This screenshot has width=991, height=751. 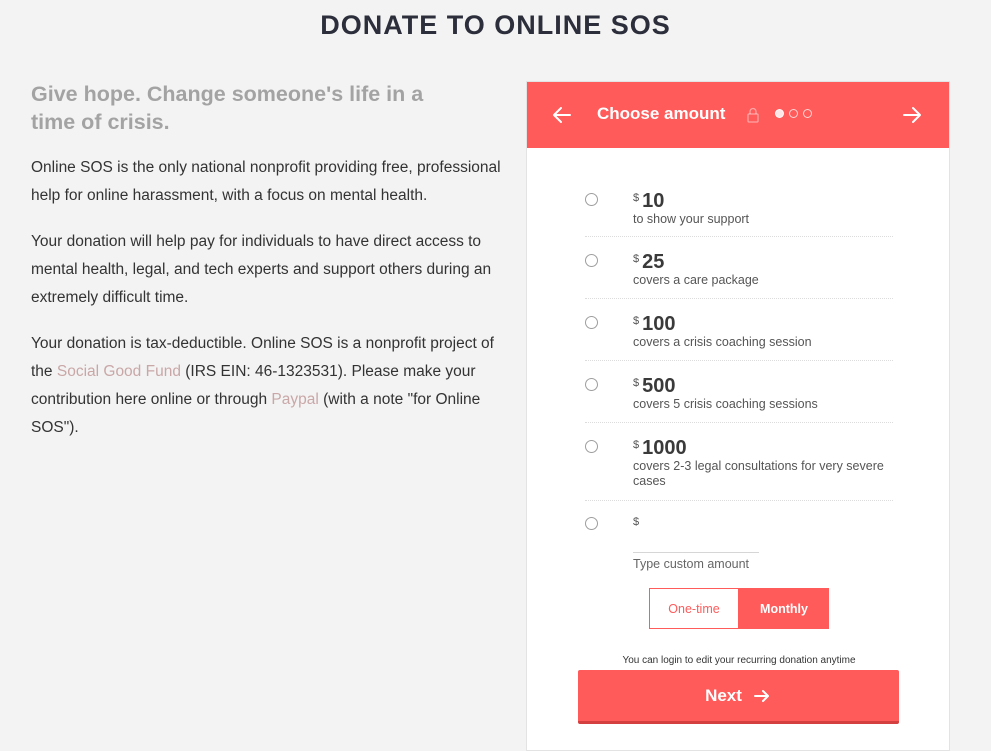 What do you see at coordinates (294, 399) in the screenshot?
I see `paypal-link: Paypal` at bounding box center [294, 399].